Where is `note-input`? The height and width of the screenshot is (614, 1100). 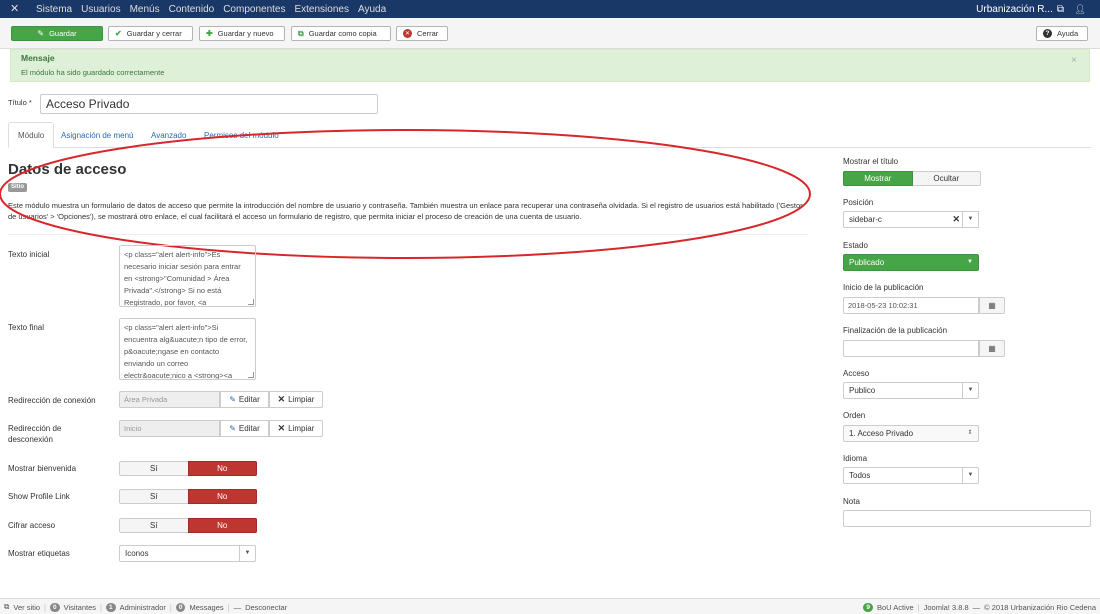
note-input is located at coordinates (967, 518).